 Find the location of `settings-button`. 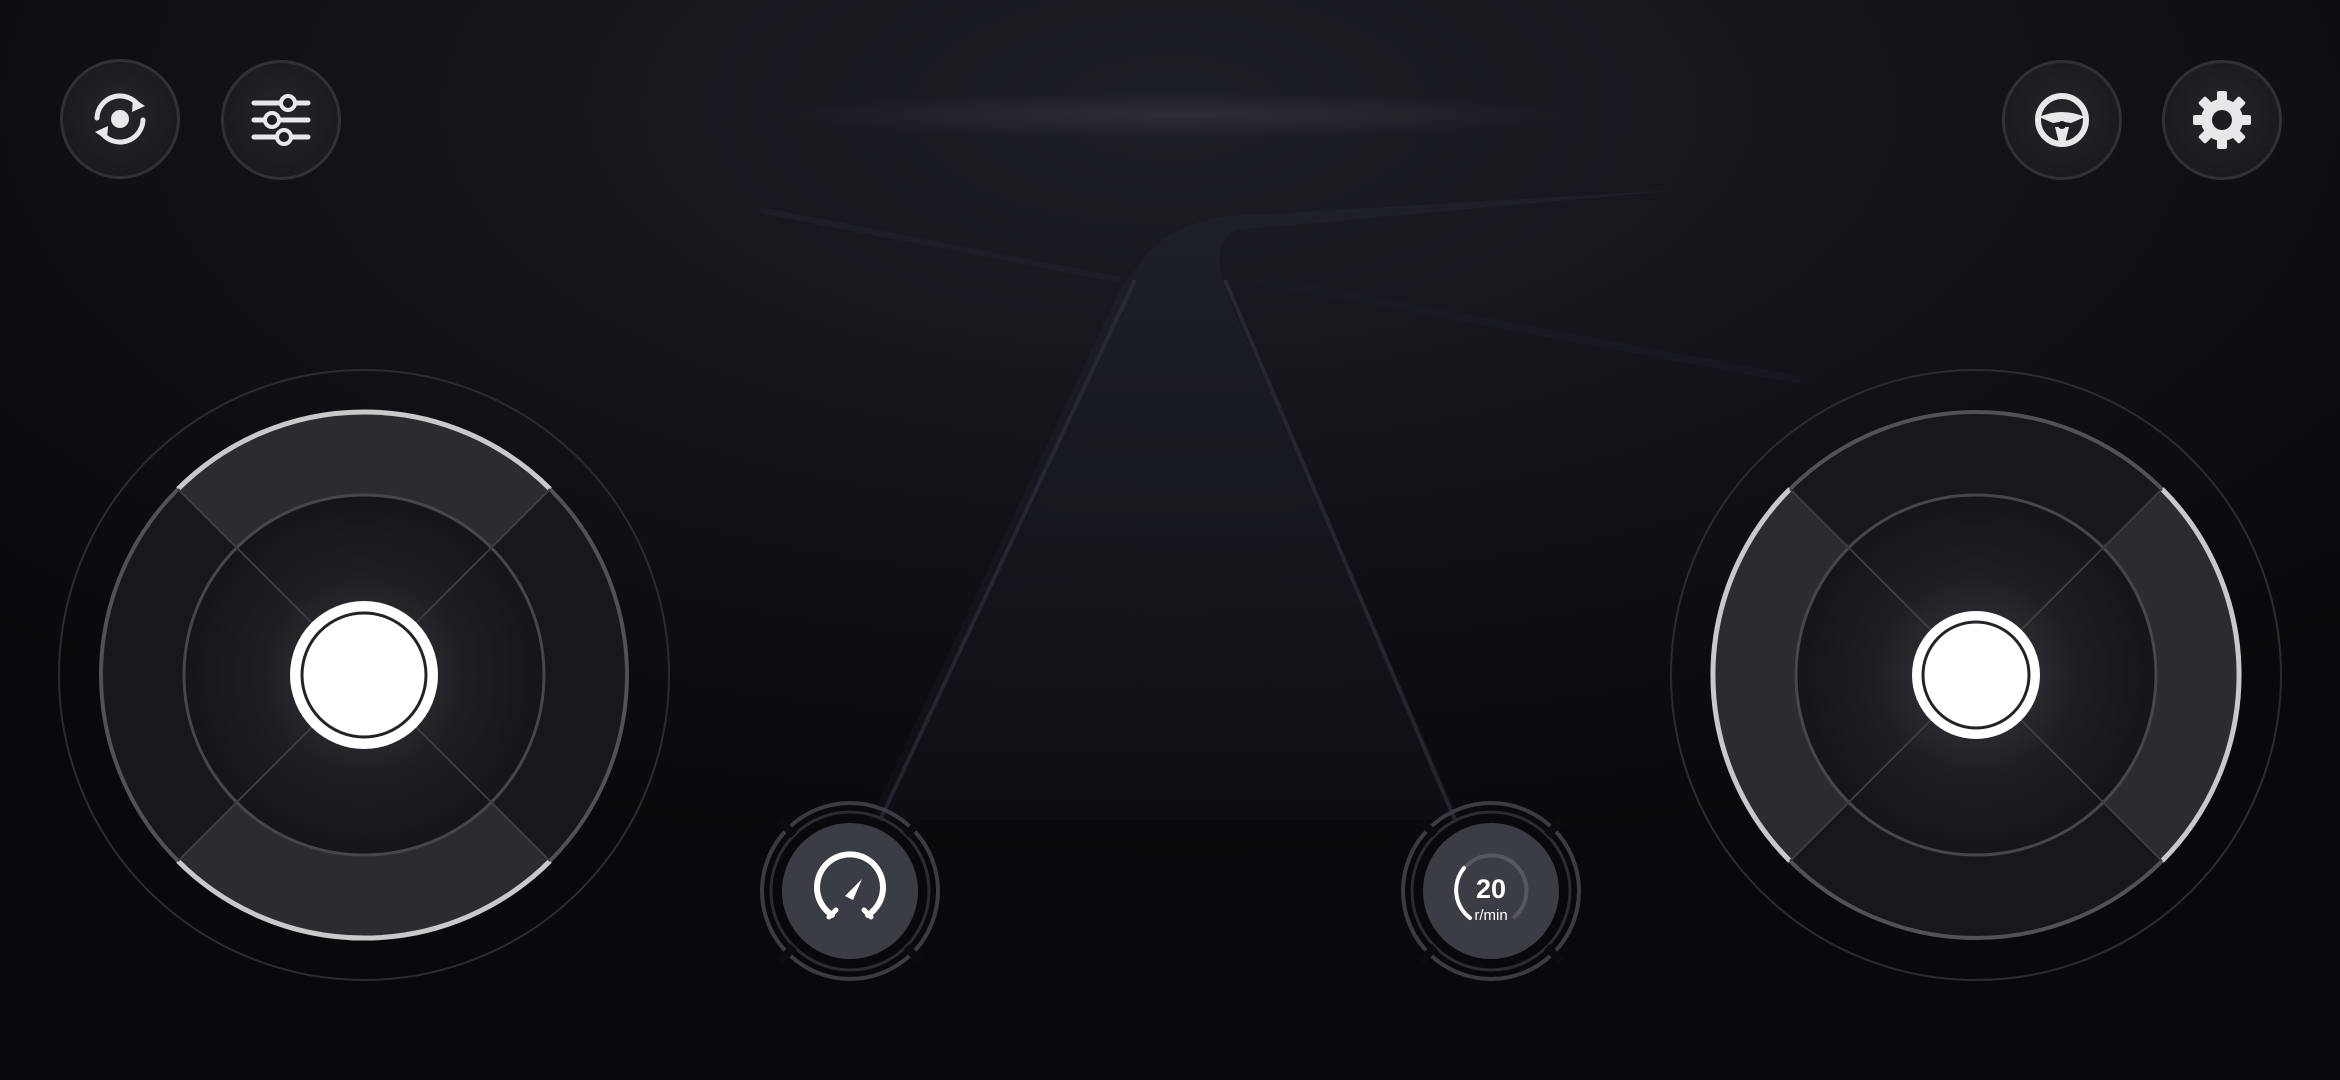

settings-button is located at coordinates (2222, 120).